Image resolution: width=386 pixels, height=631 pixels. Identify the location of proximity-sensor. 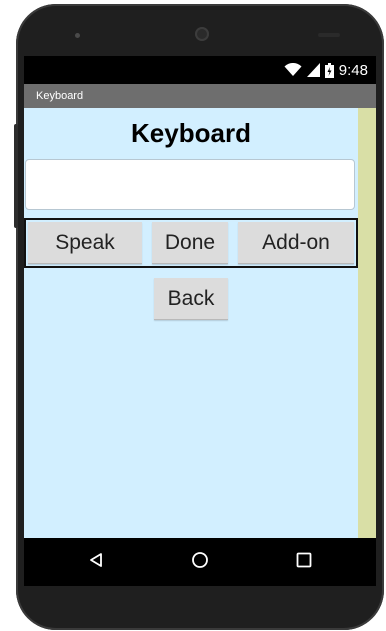
(329, 35).